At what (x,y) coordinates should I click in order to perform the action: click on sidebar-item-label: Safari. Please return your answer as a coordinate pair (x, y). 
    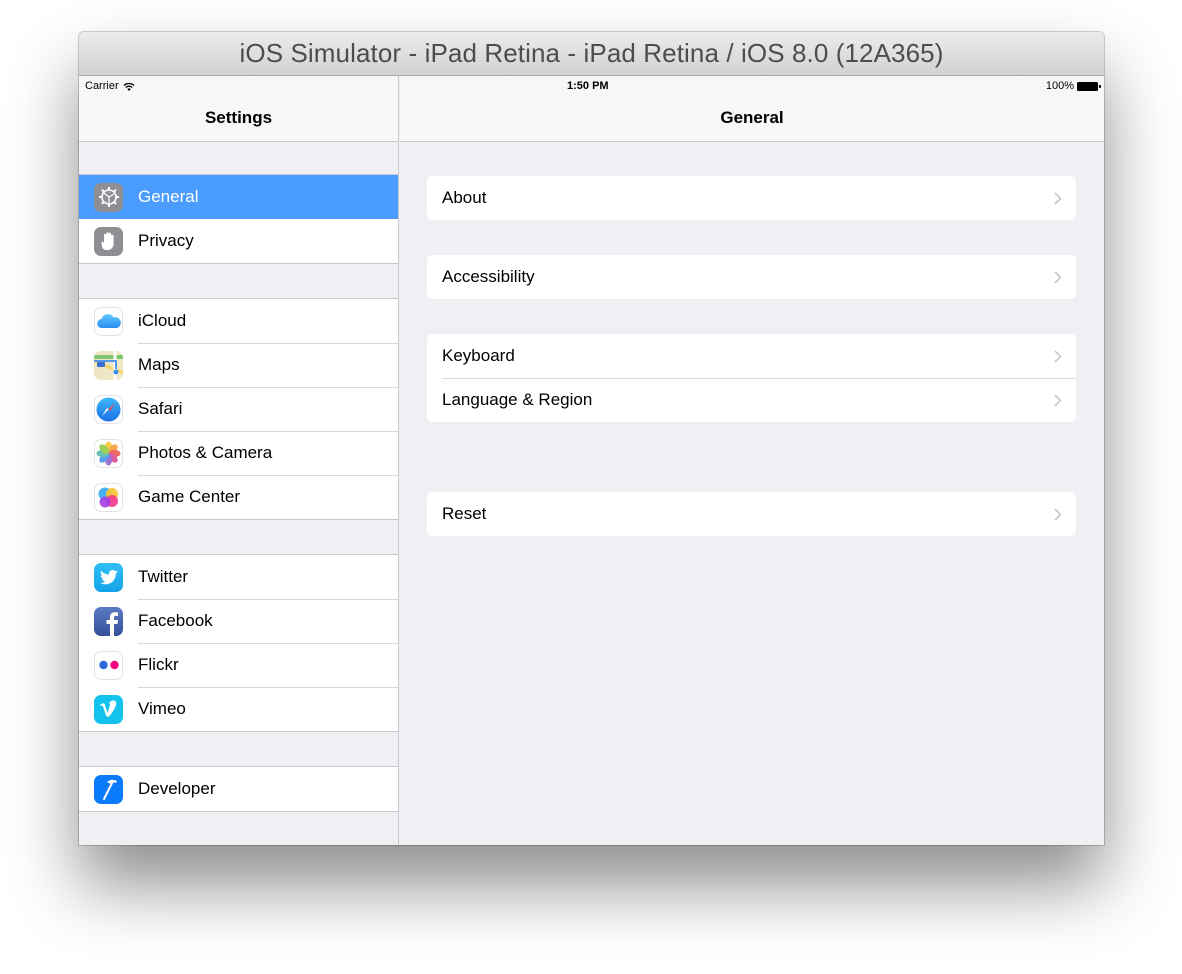
    Looking at the image, I should click on (160, 408).